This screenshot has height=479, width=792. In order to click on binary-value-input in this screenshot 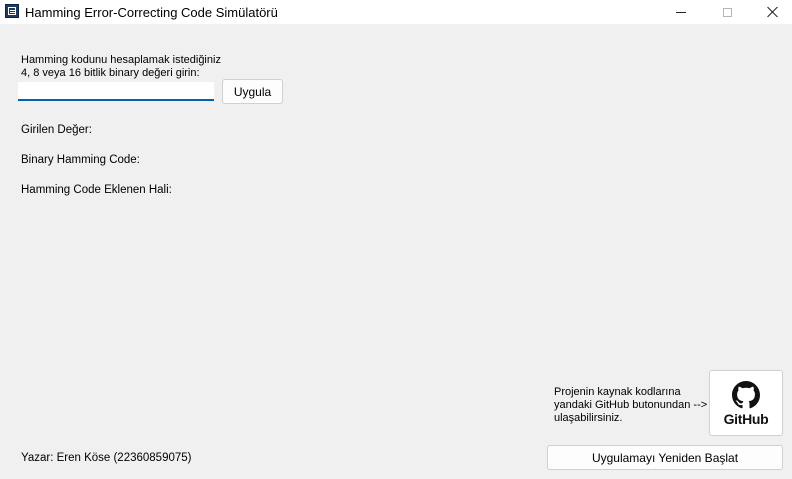, I will do `click(116, 91)`.